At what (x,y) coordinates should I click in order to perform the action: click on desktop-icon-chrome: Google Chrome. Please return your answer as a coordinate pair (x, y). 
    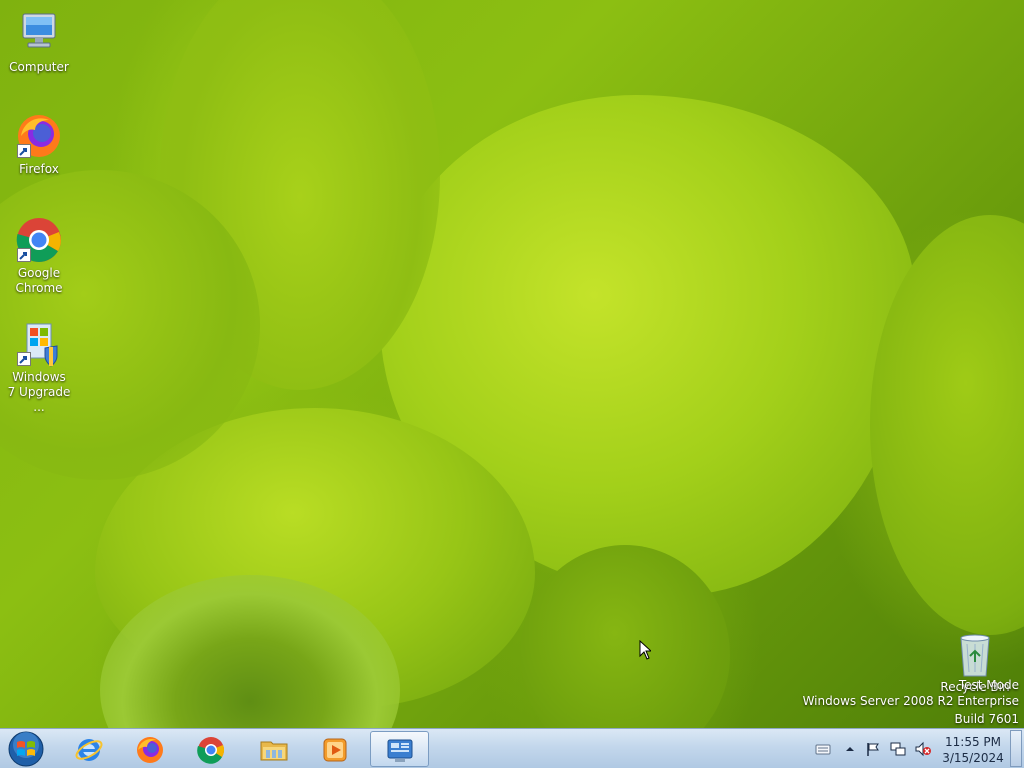
    Looking at the image, I should click on (39, 256).